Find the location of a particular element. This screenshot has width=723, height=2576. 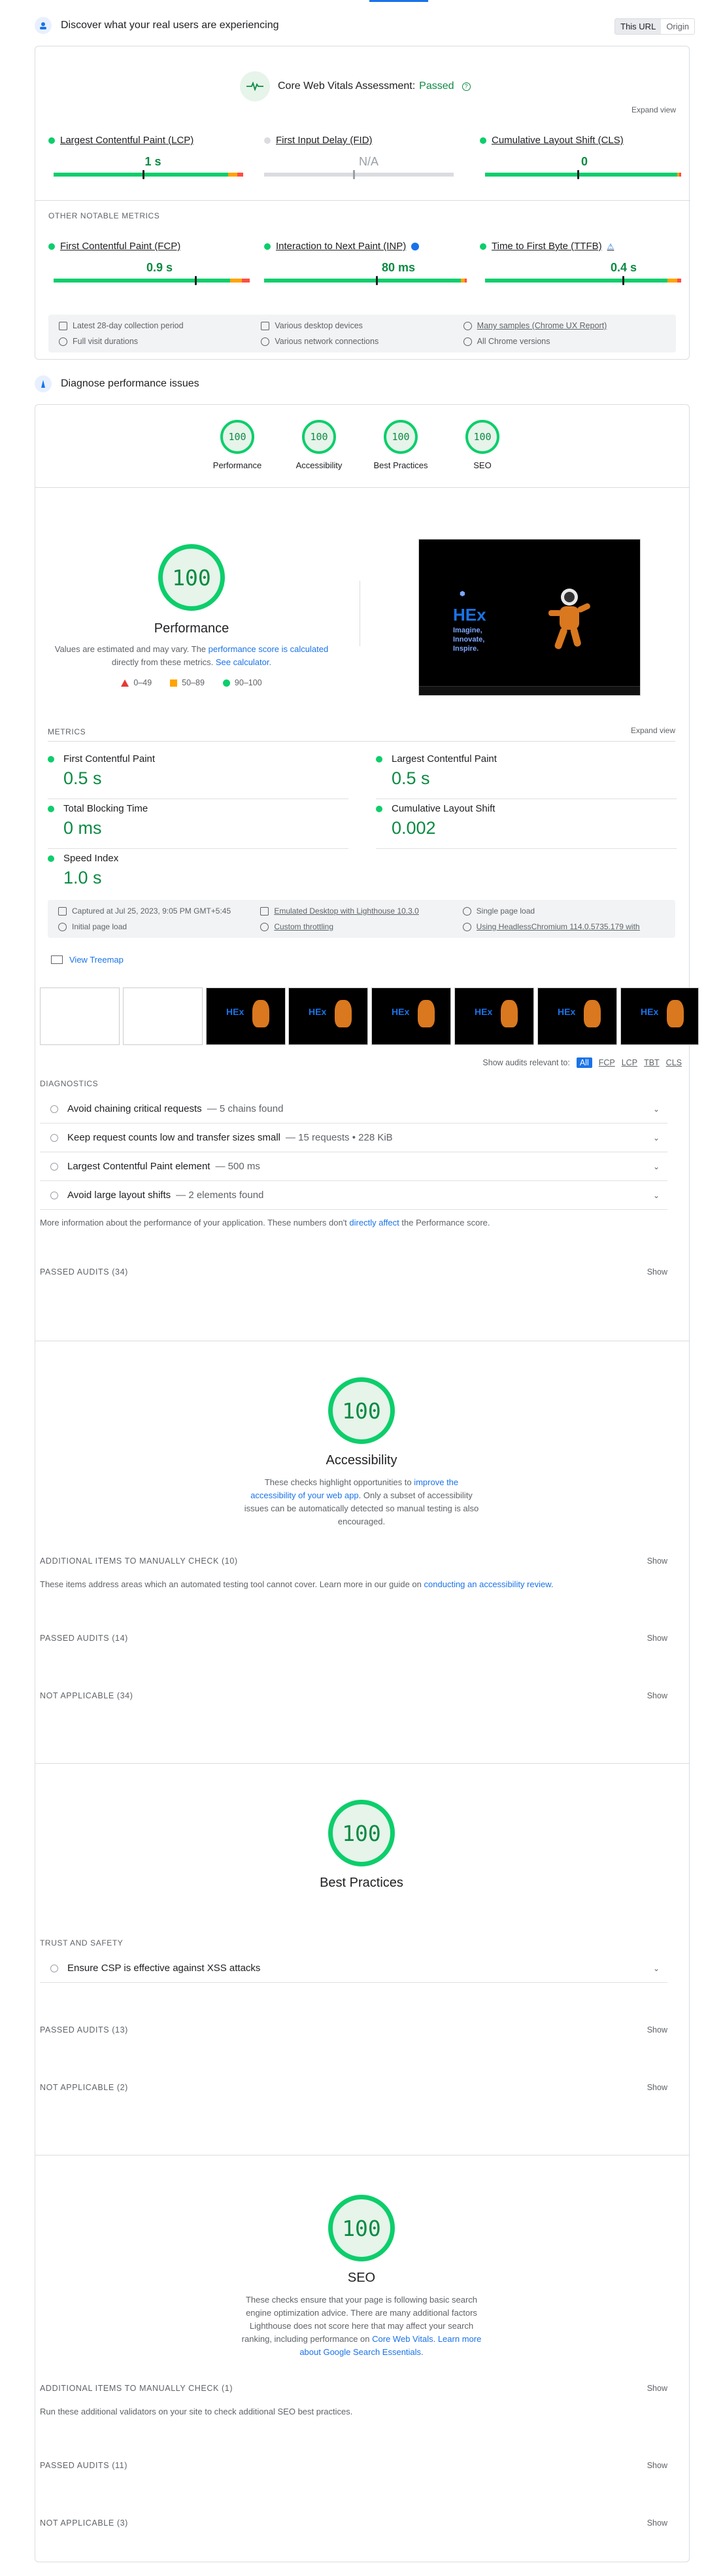

directly-affect-link: directly affect is located at coordinates (374, 1223).